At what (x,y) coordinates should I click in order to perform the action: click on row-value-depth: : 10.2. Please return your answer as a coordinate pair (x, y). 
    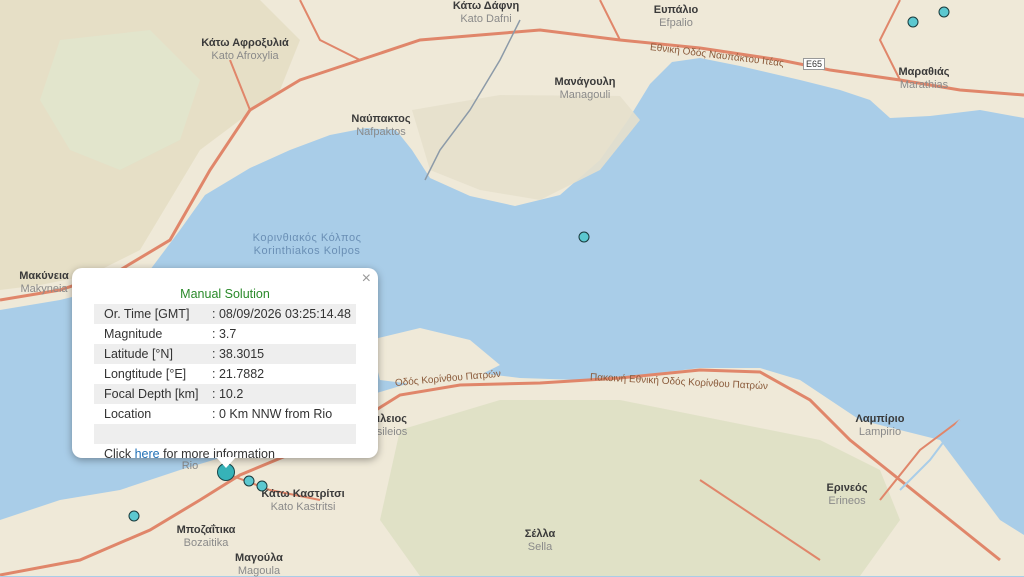
    Looking at the image, I should click on (284, 394).